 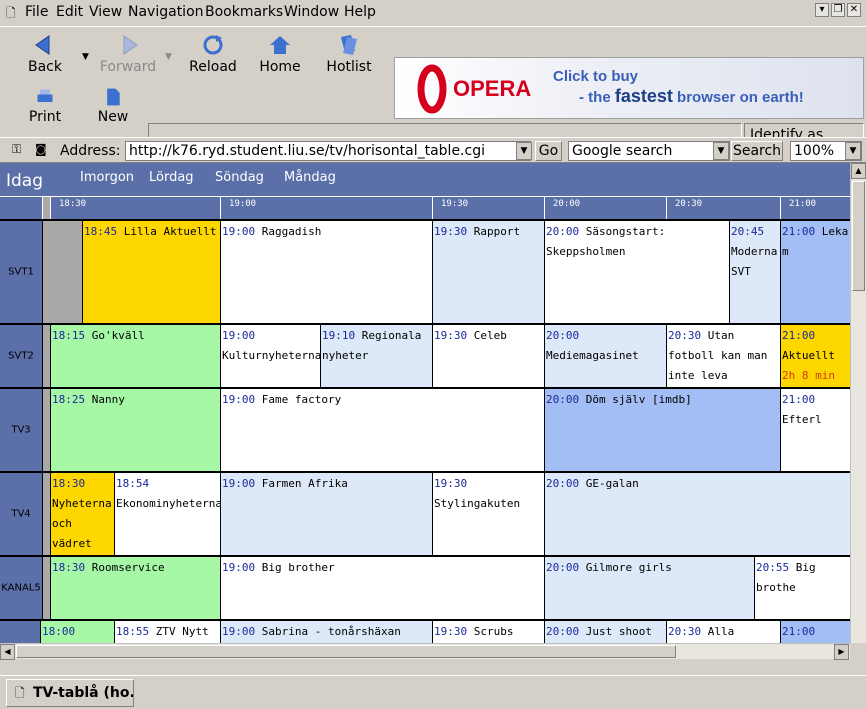 What do you see at coordinates (326, 513) in the screenshot?
I see `program-cell: 19:00 Farmen Afrika` at bounding box center [326, 513].